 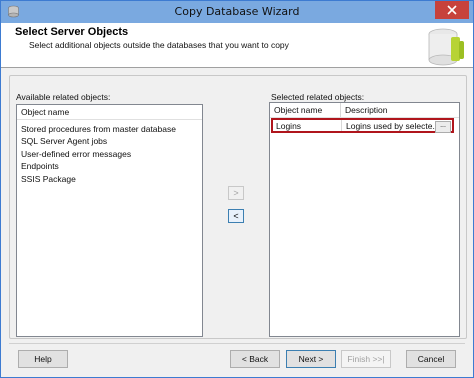 I want to click on available-label: Available related objects:, so click(x=63, y=97).